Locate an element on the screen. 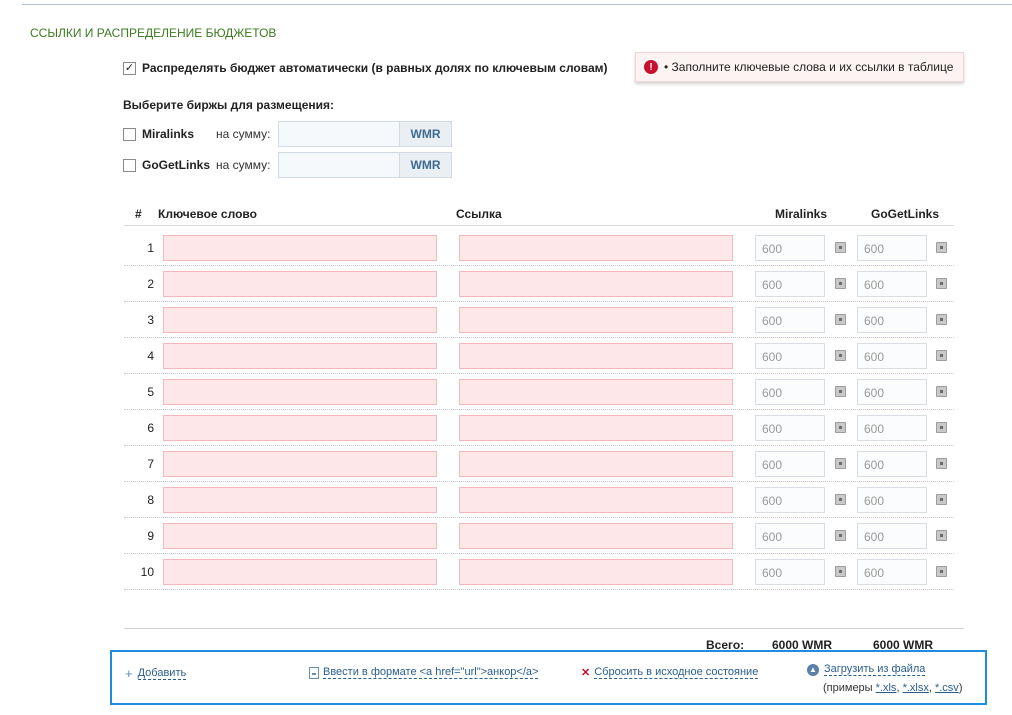 This screenshot has height=715, width=1012. add-row-label: Добавить is located at coordinates (162, 673).